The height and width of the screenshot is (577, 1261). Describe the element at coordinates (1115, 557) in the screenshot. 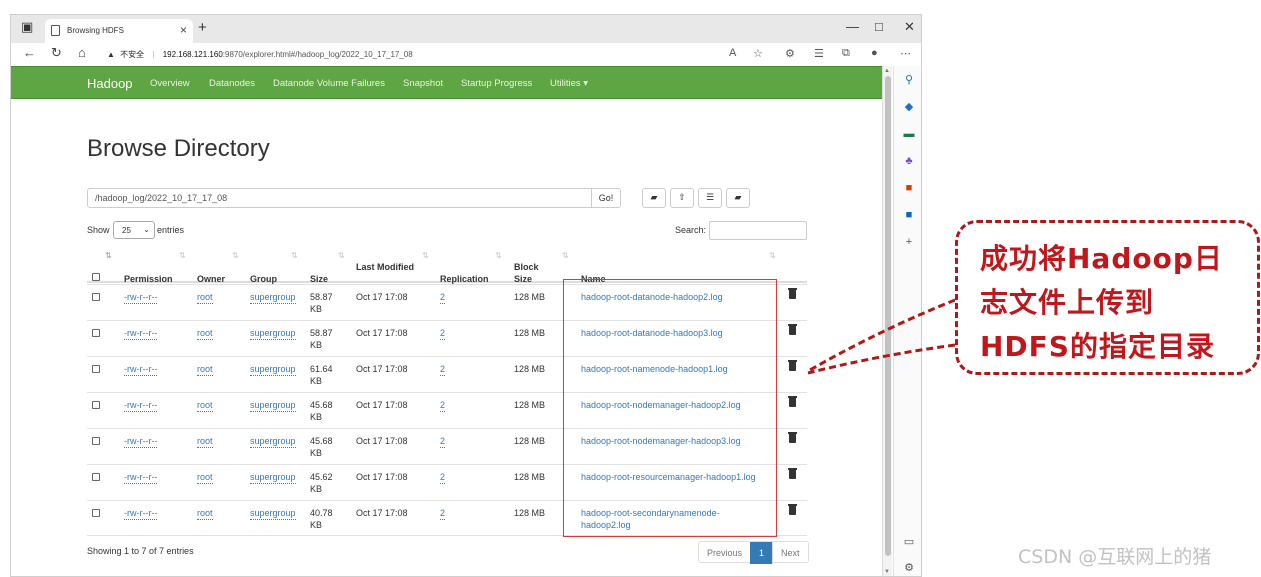

I see `watermark: CSDN @互联网上的猪` at that location.